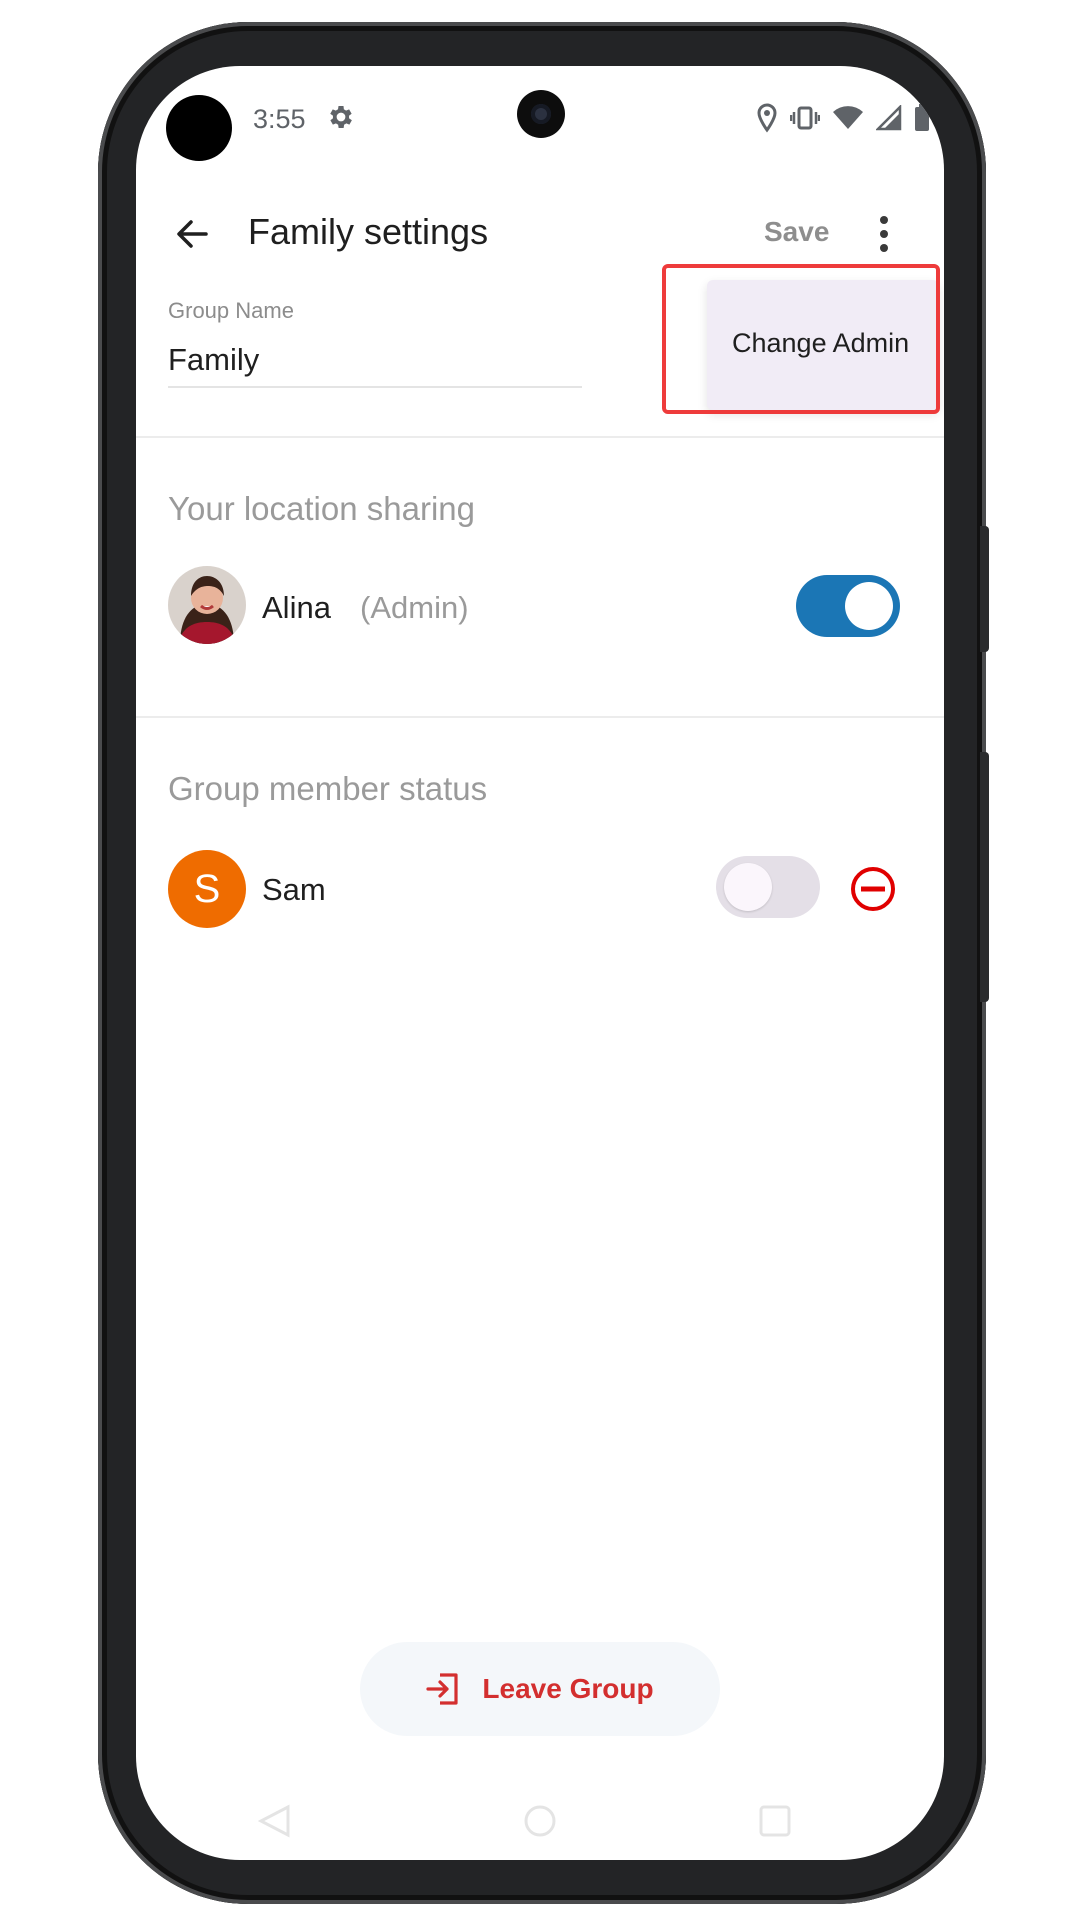 The image size is (1080, 1920). What do you see at coordinates (368, 231) in the screenshot?
I see `page-title: Family settings` at bounding box center [368, 231].